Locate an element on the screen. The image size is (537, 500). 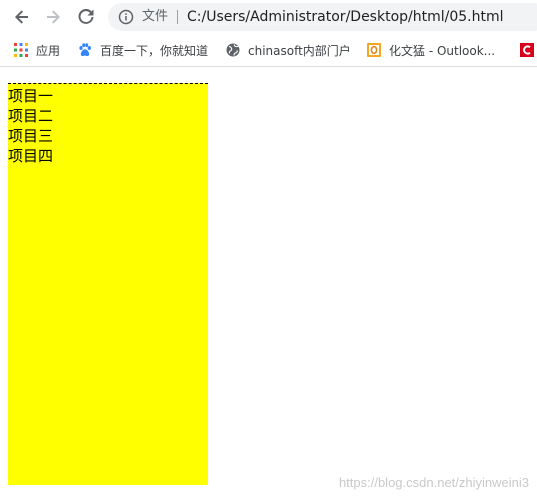
bookmark-label: 百度一下，你就知道 is located at coordinates (154, 50).